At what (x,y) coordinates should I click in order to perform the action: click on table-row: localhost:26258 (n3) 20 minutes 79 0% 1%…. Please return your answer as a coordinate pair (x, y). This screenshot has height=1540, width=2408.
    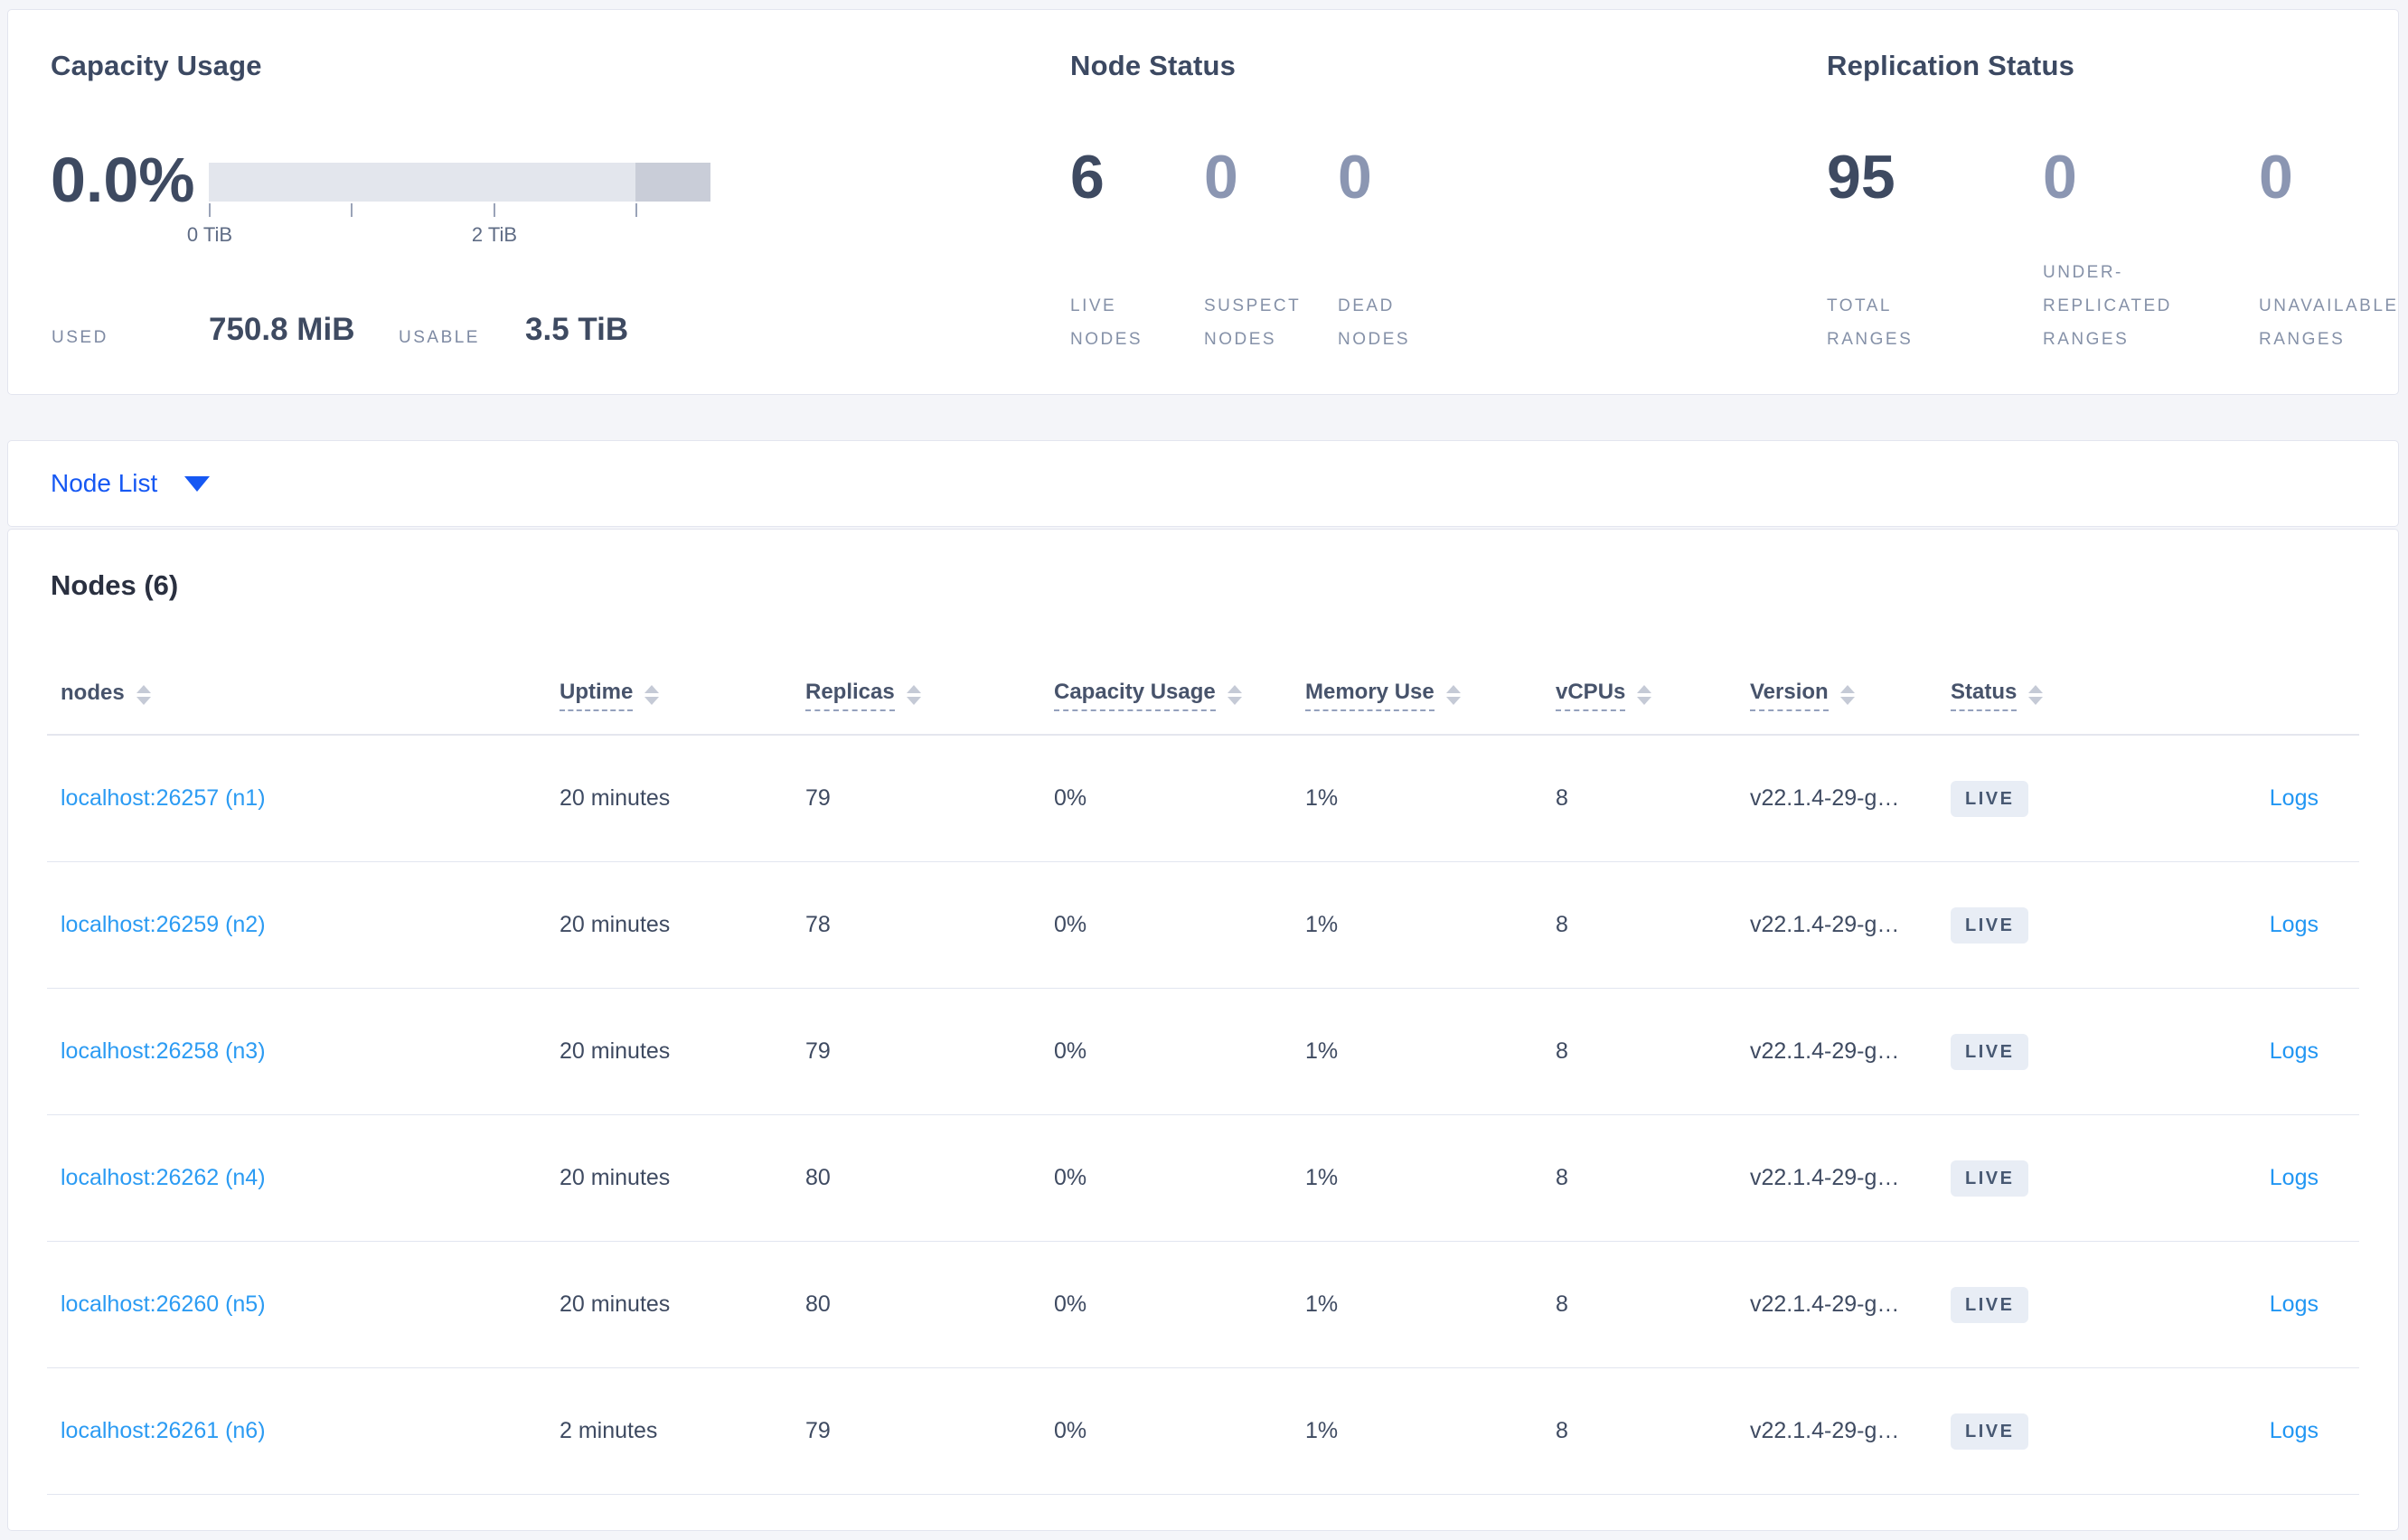
    Looking at the image, I should click on (1203, 1052).